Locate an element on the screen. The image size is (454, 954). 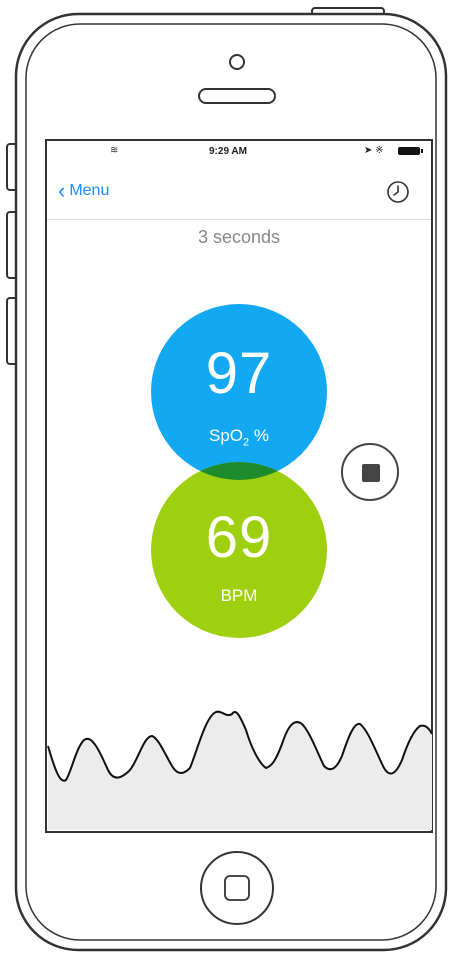
stop-button is located at coordinates (370, 472).